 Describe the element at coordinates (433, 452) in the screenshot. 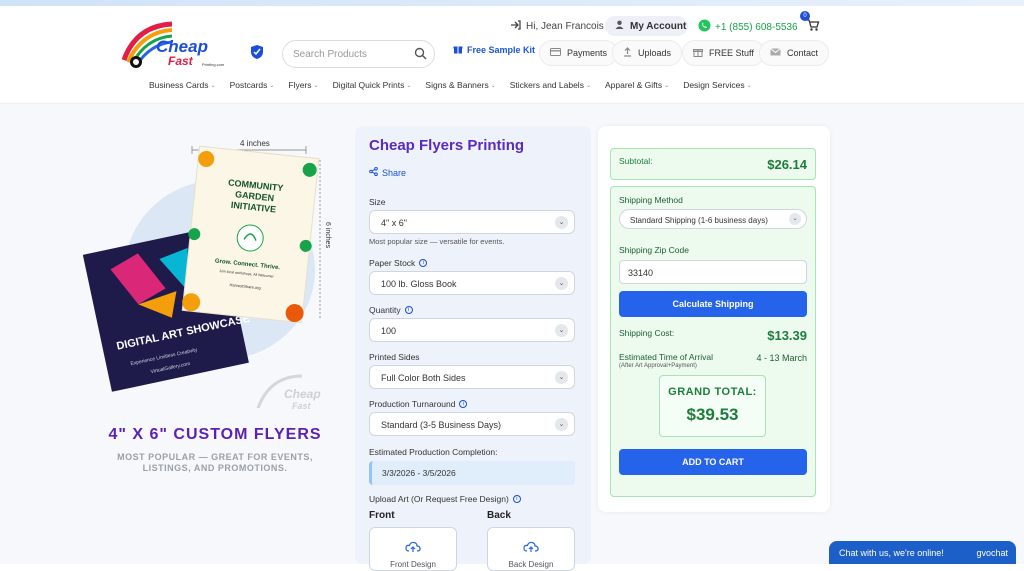

I see `estimated-completion-label: Estimated Production Completion:` at that location.